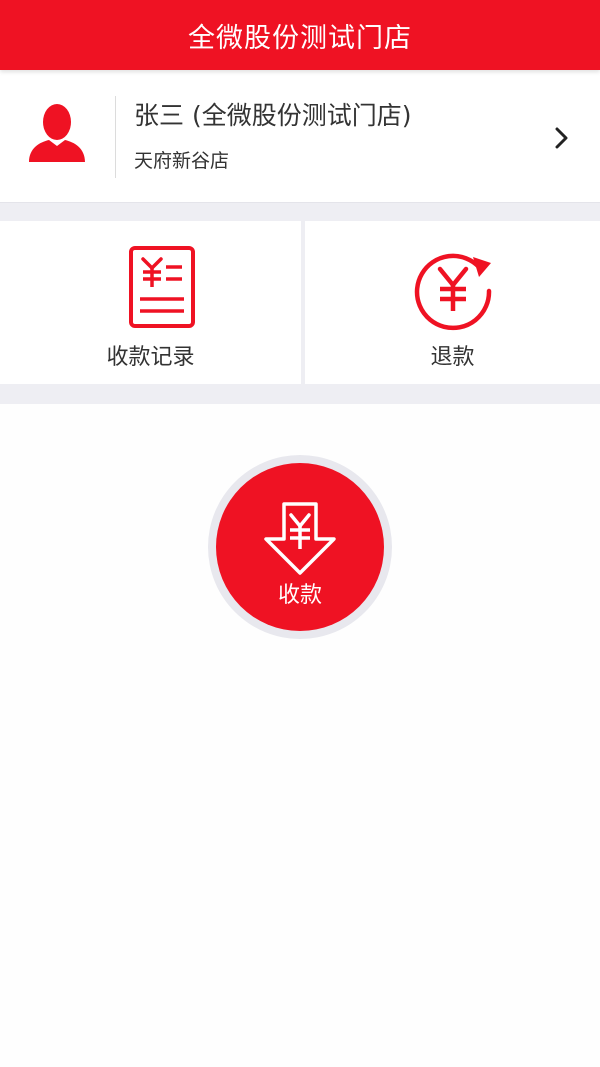 The width and height of the screenshot is (600, 1067). I want to click on user-avatar-icon, so click(57, 133).